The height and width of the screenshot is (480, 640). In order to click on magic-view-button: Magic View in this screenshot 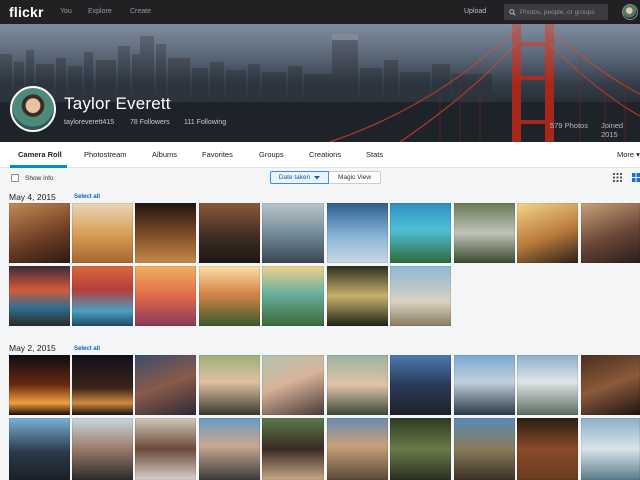, I will do `click(355, 177)`.